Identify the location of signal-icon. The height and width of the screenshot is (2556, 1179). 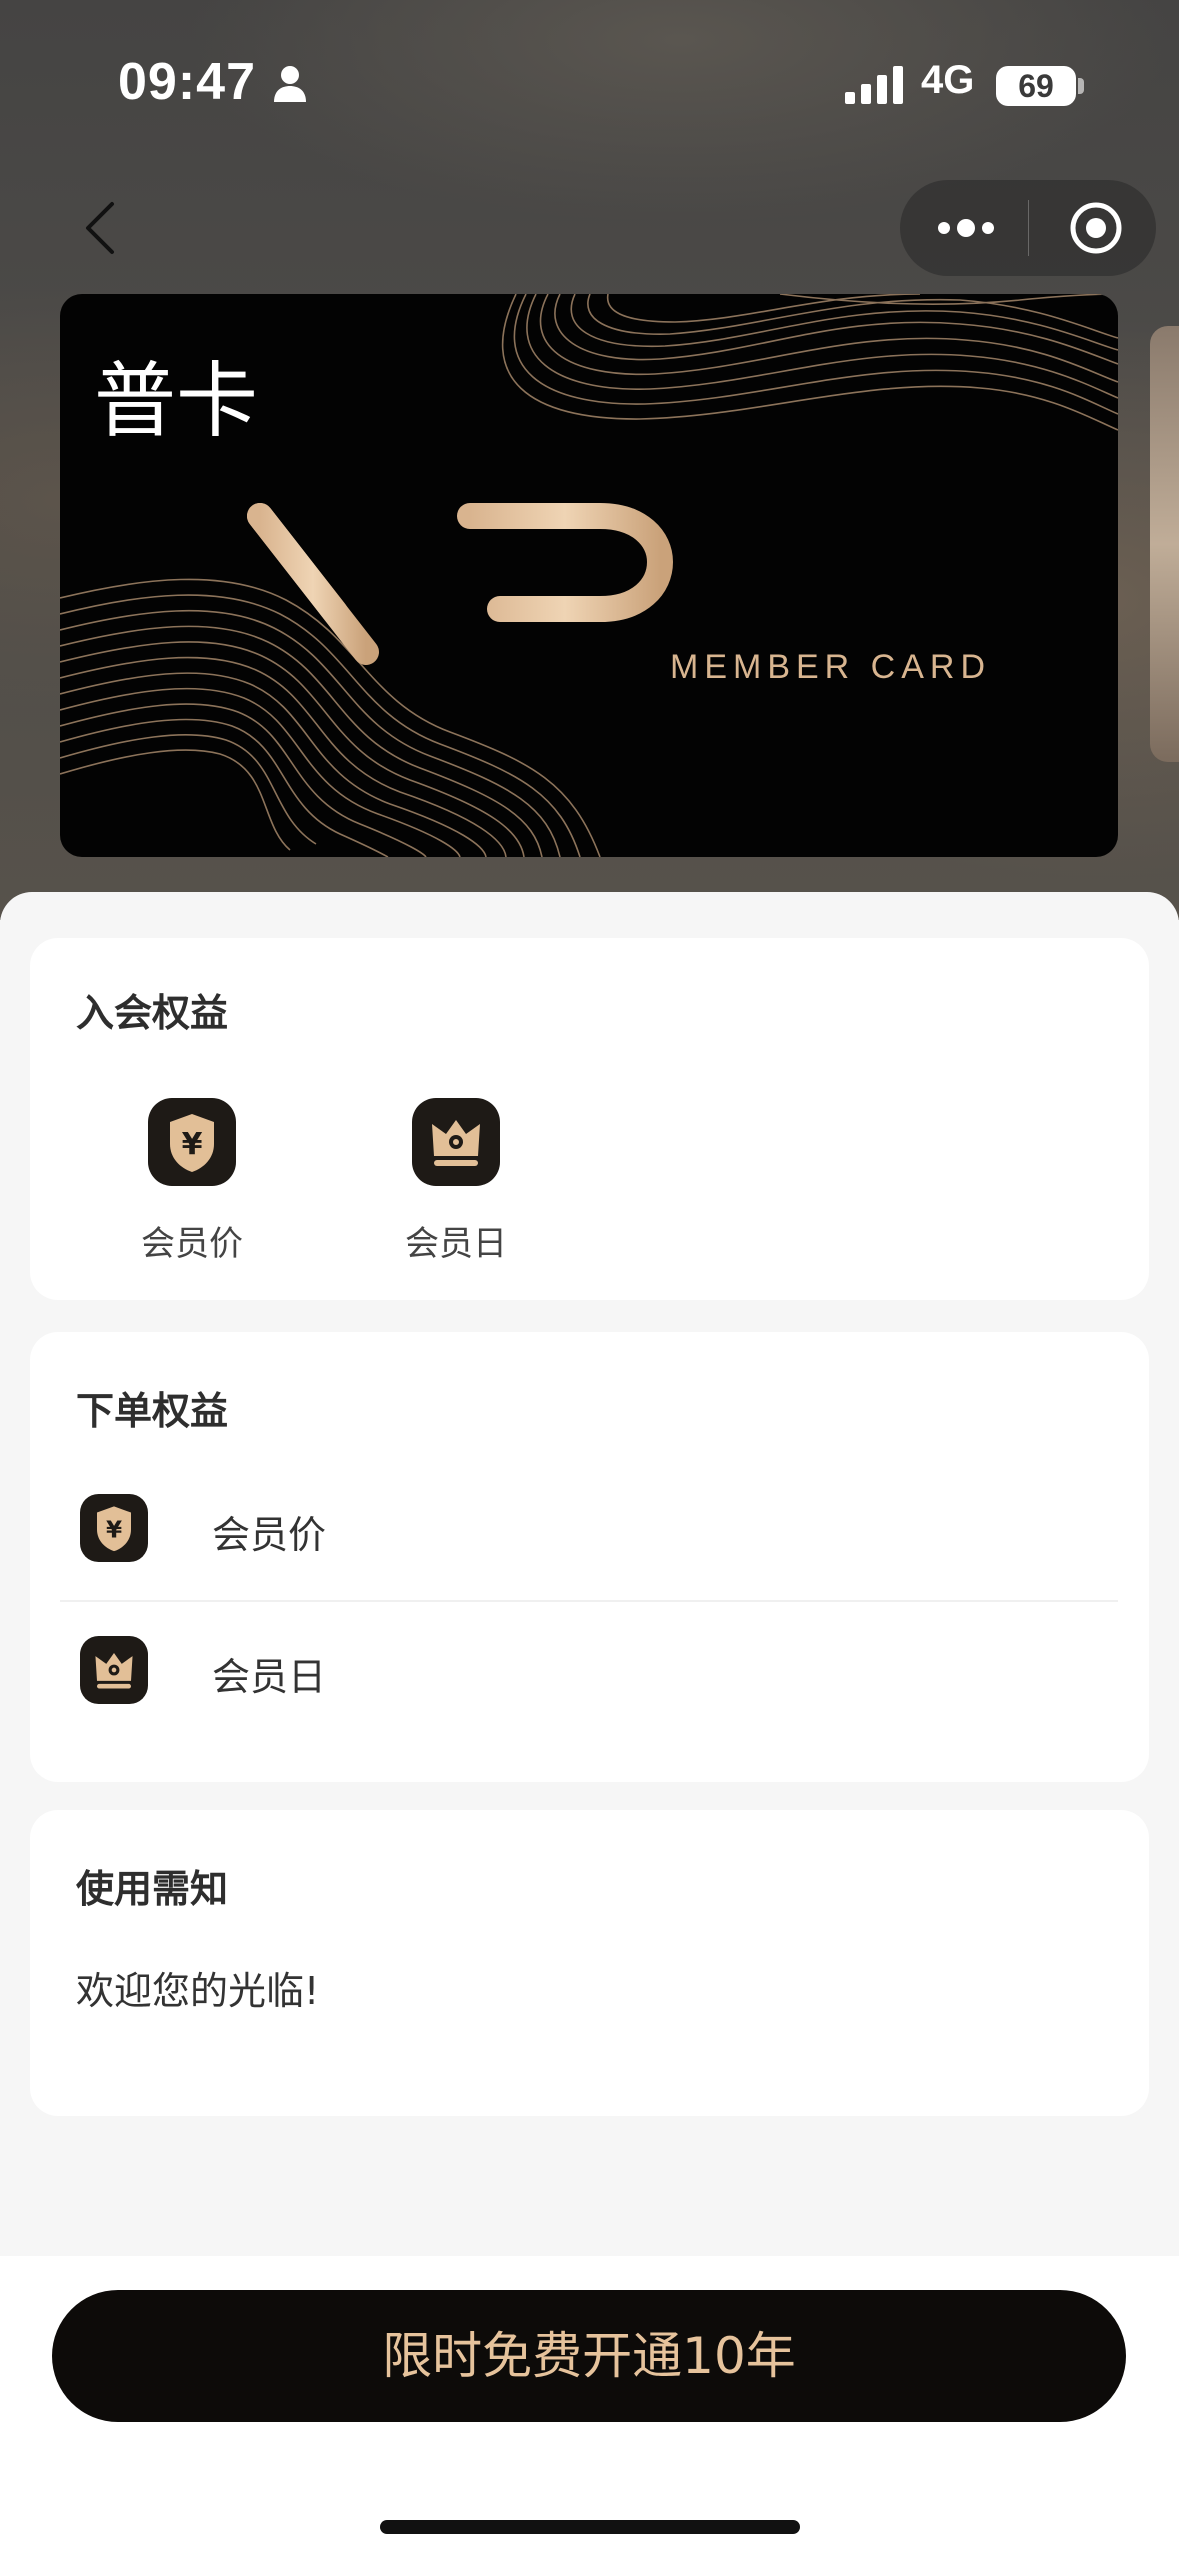
(874, 85).